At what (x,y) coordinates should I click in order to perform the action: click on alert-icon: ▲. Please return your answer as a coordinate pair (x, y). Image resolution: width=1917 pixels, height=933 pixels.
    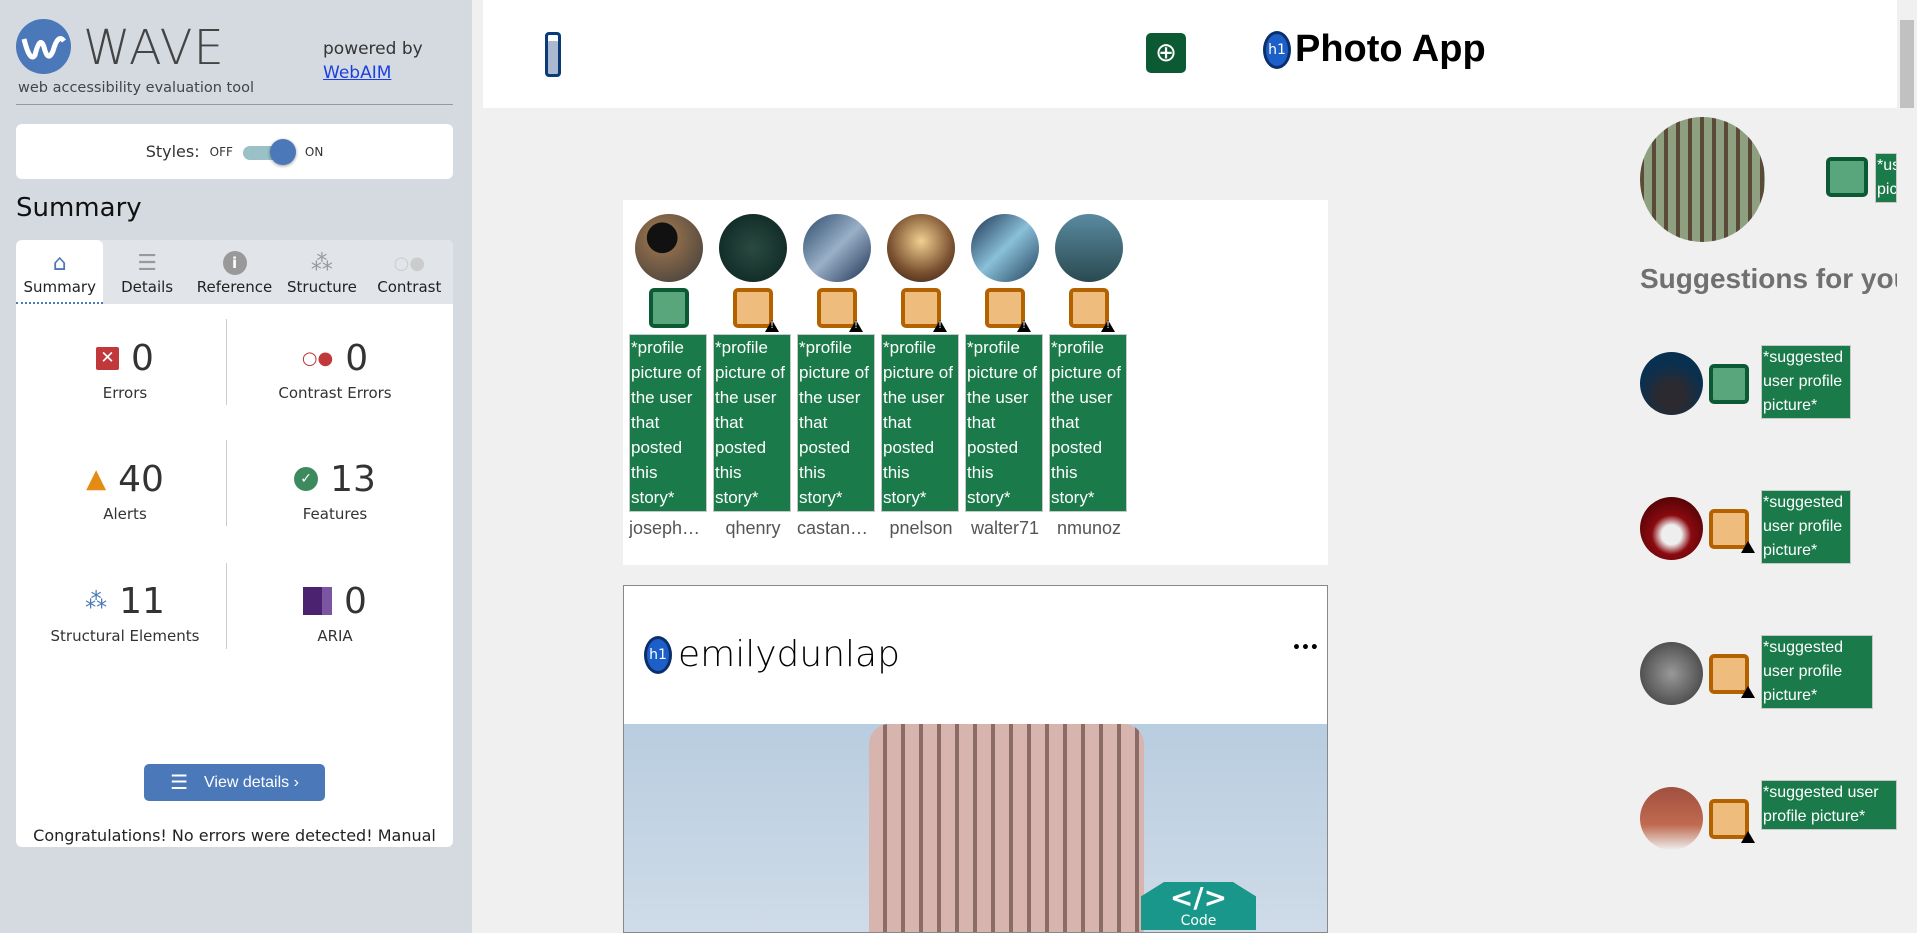
    Looking at the image, I should click on (96, 479).